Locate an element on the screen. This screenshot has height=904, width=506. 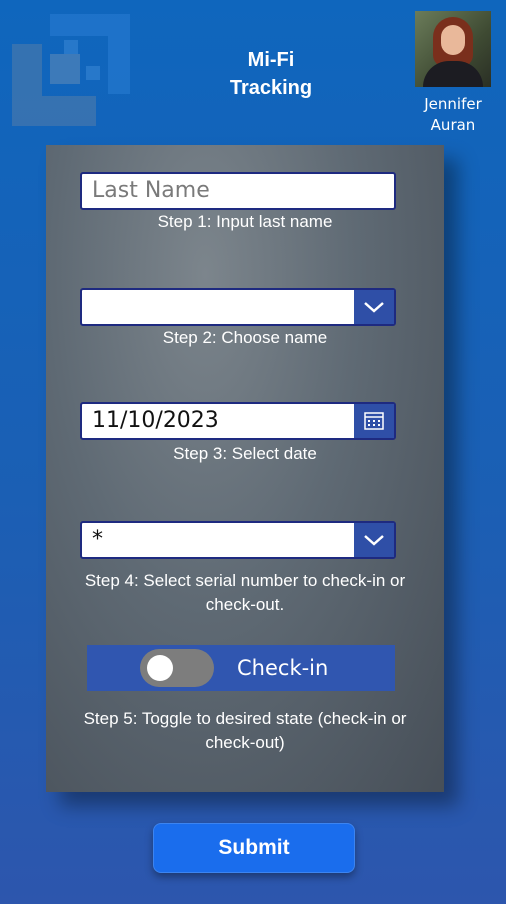
step-5-label-line2: check-out) is located at coordinates (245, 742).